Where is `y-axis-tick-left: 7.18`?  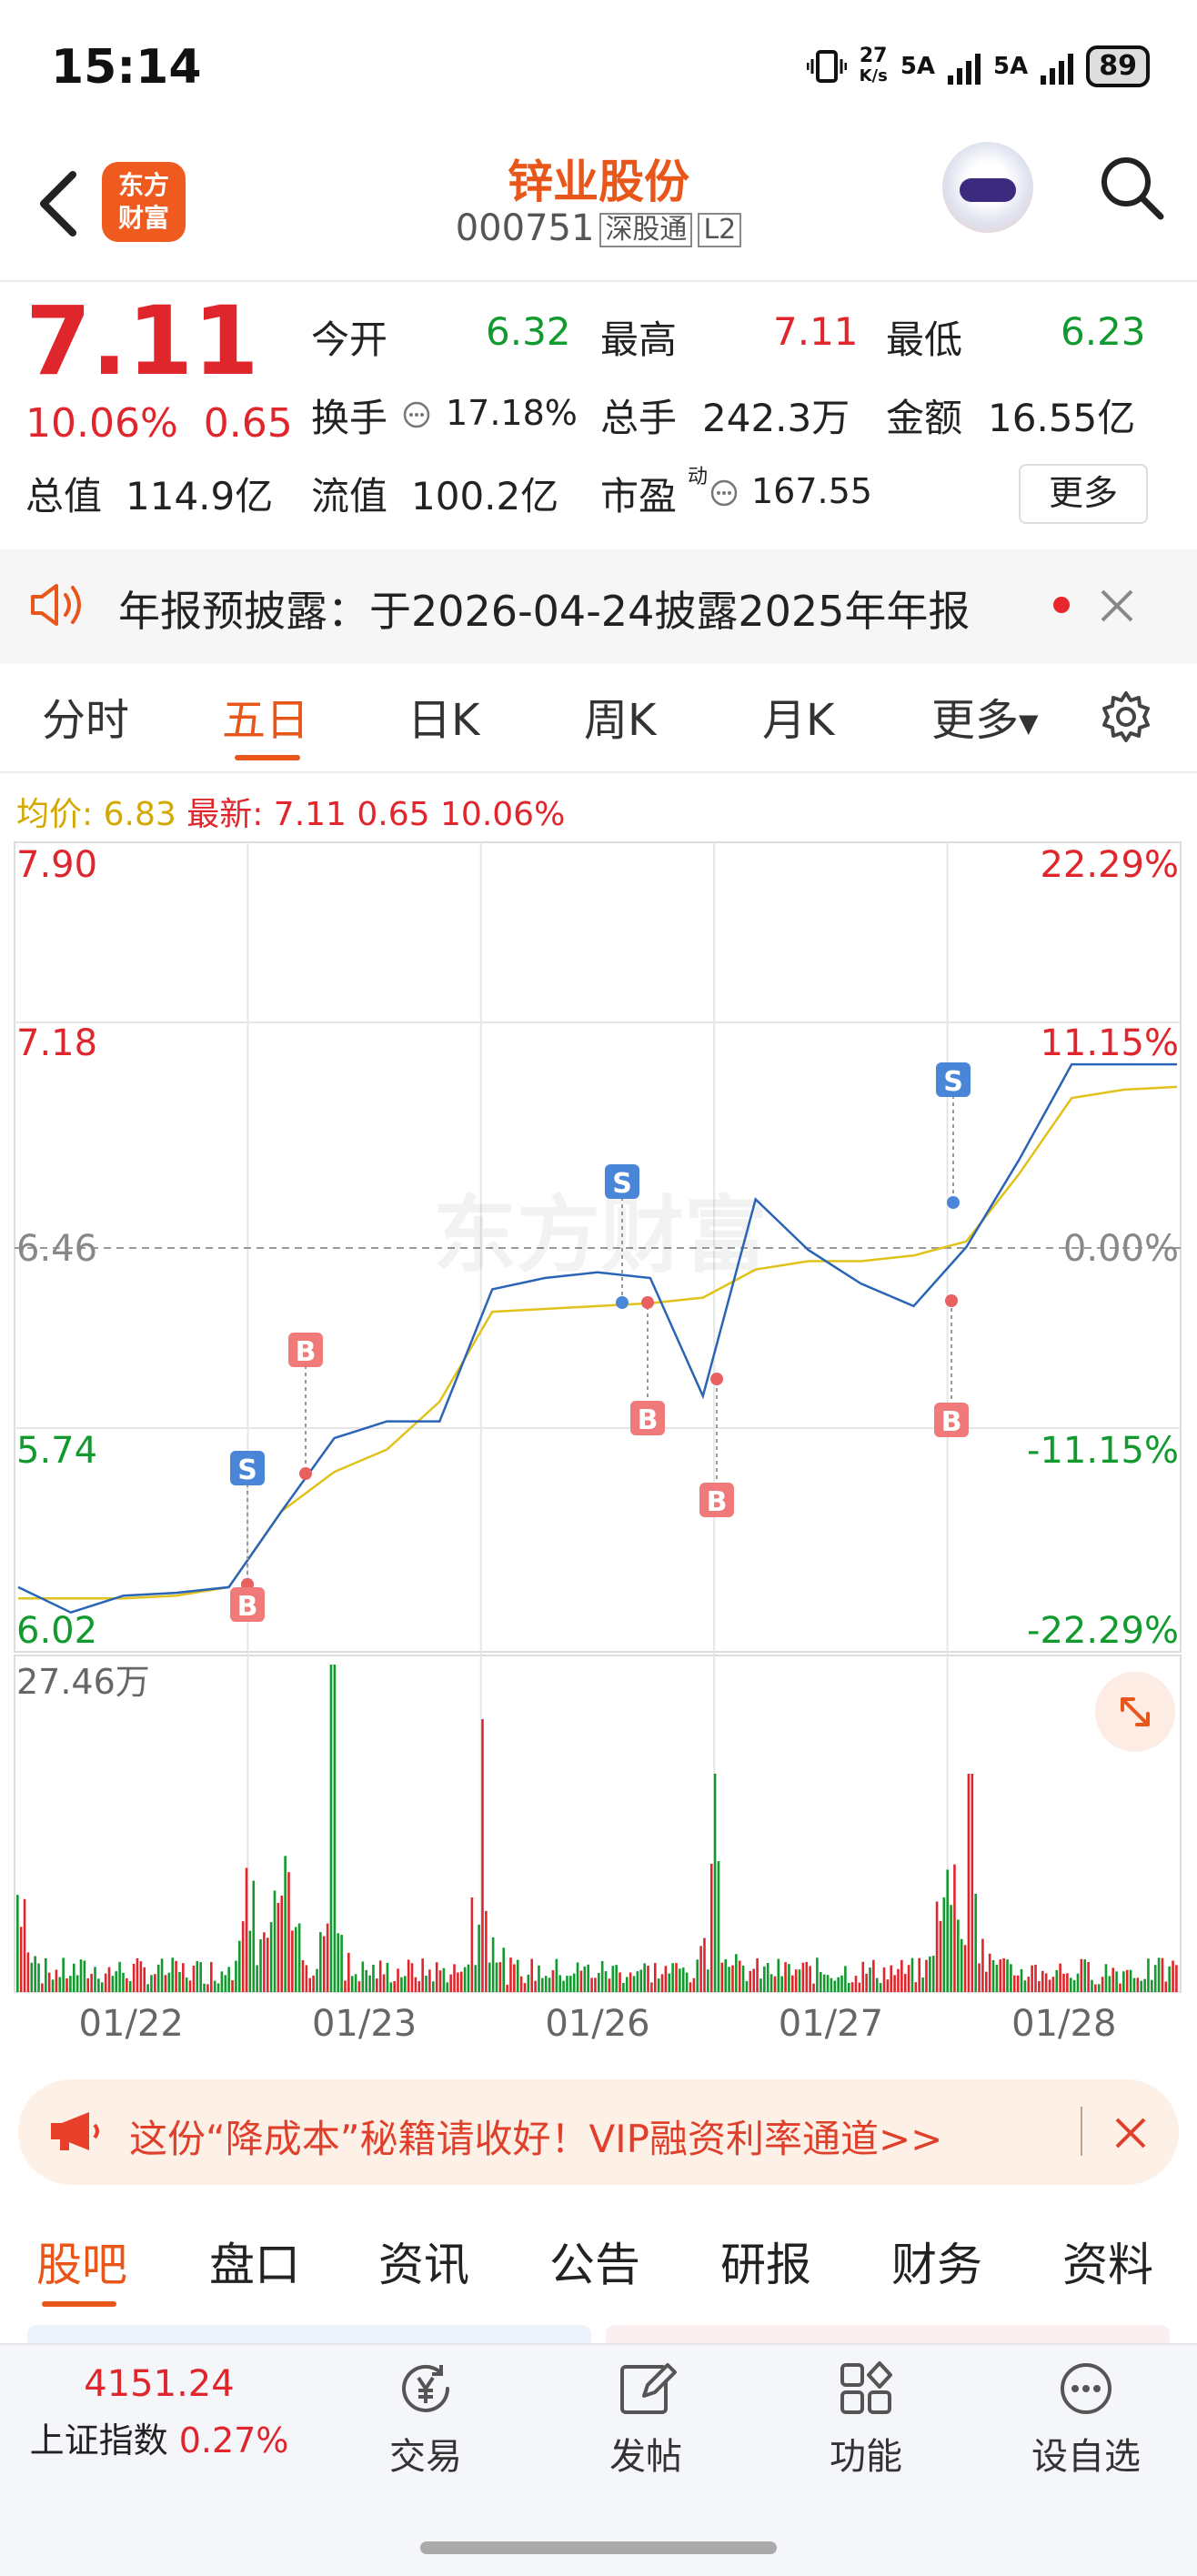
y-axis-tick-left: 7.18 is located at coordinates (56, 1043).